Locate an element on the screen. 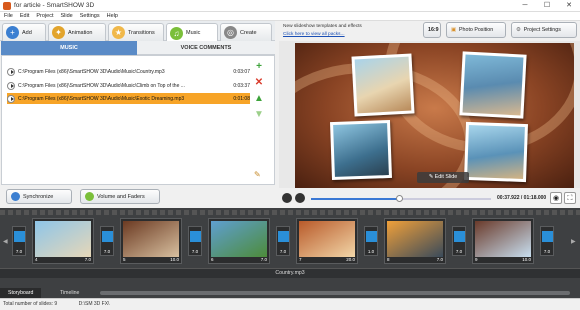 The width and height of the screenshot is (580, 310). menu-bar: File Edit Project Slide Settings Help is located at coordinates (290, 16).